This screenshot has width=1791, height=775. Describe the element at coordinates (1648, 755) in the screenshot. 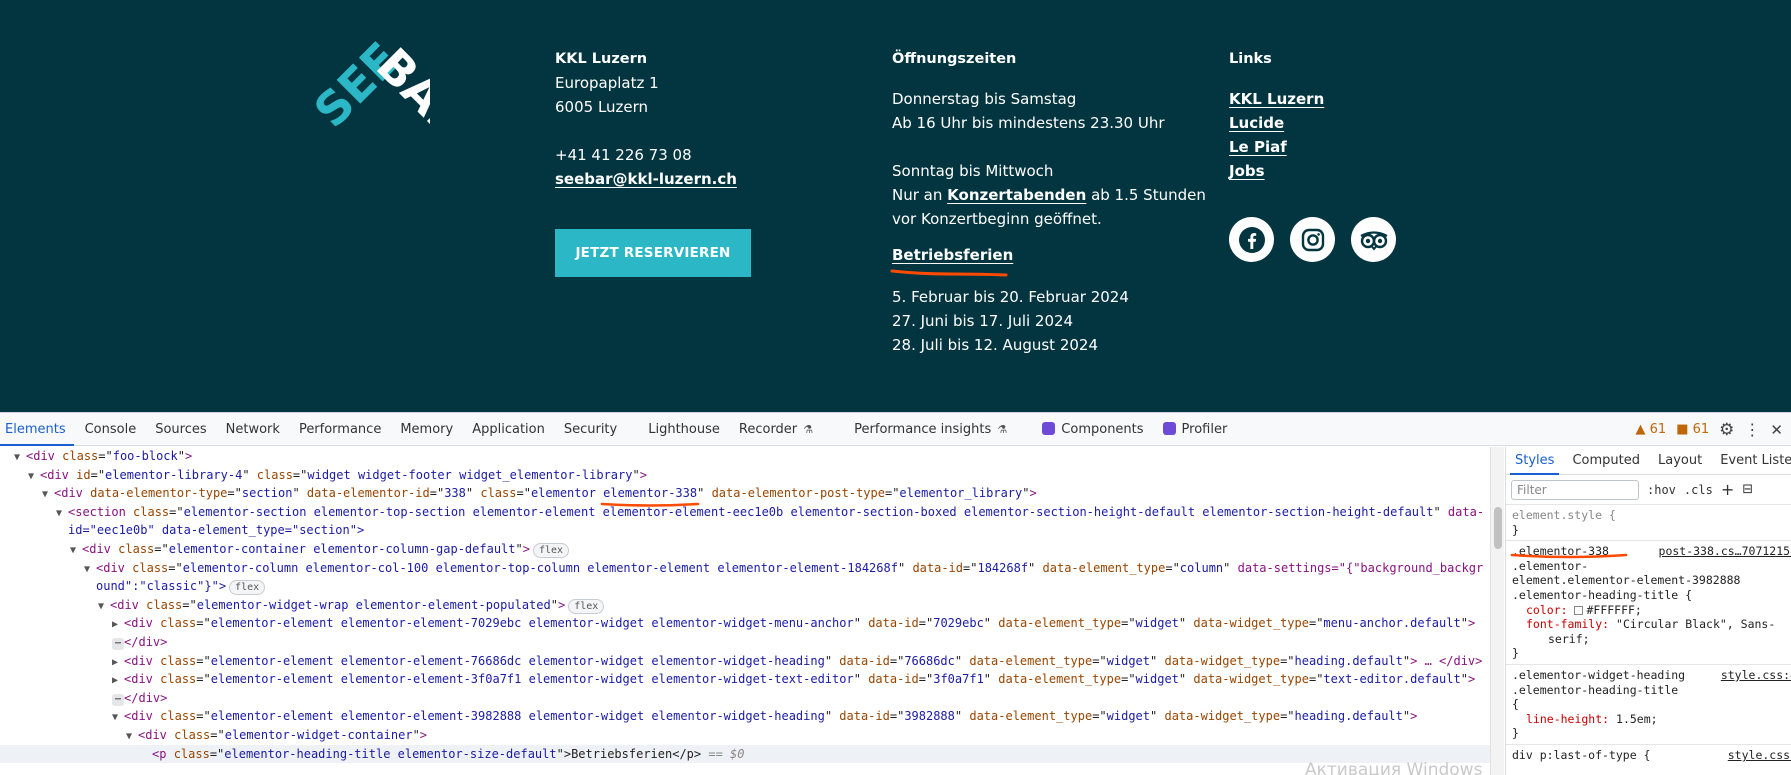

I see `style-rule: div p:last-of-type { style.css:` at that location.